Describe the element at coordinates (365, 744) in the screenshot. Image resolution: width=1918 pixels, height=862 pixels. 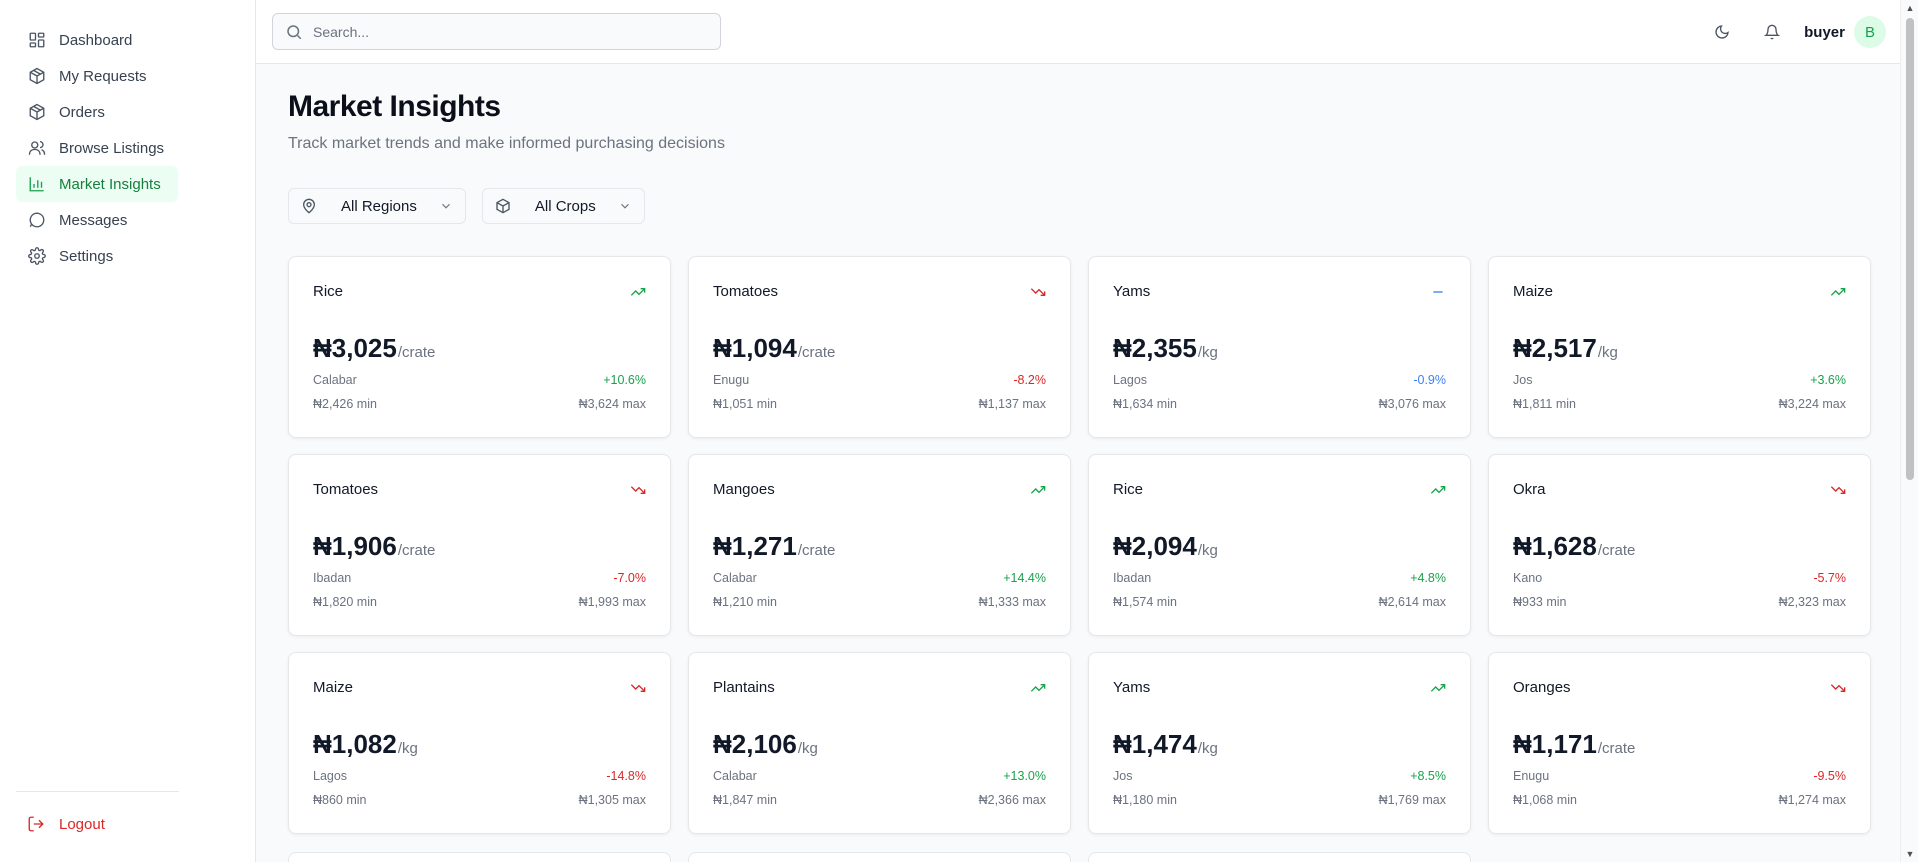
I see `price-row: ₦1,082 /kg` at that location.